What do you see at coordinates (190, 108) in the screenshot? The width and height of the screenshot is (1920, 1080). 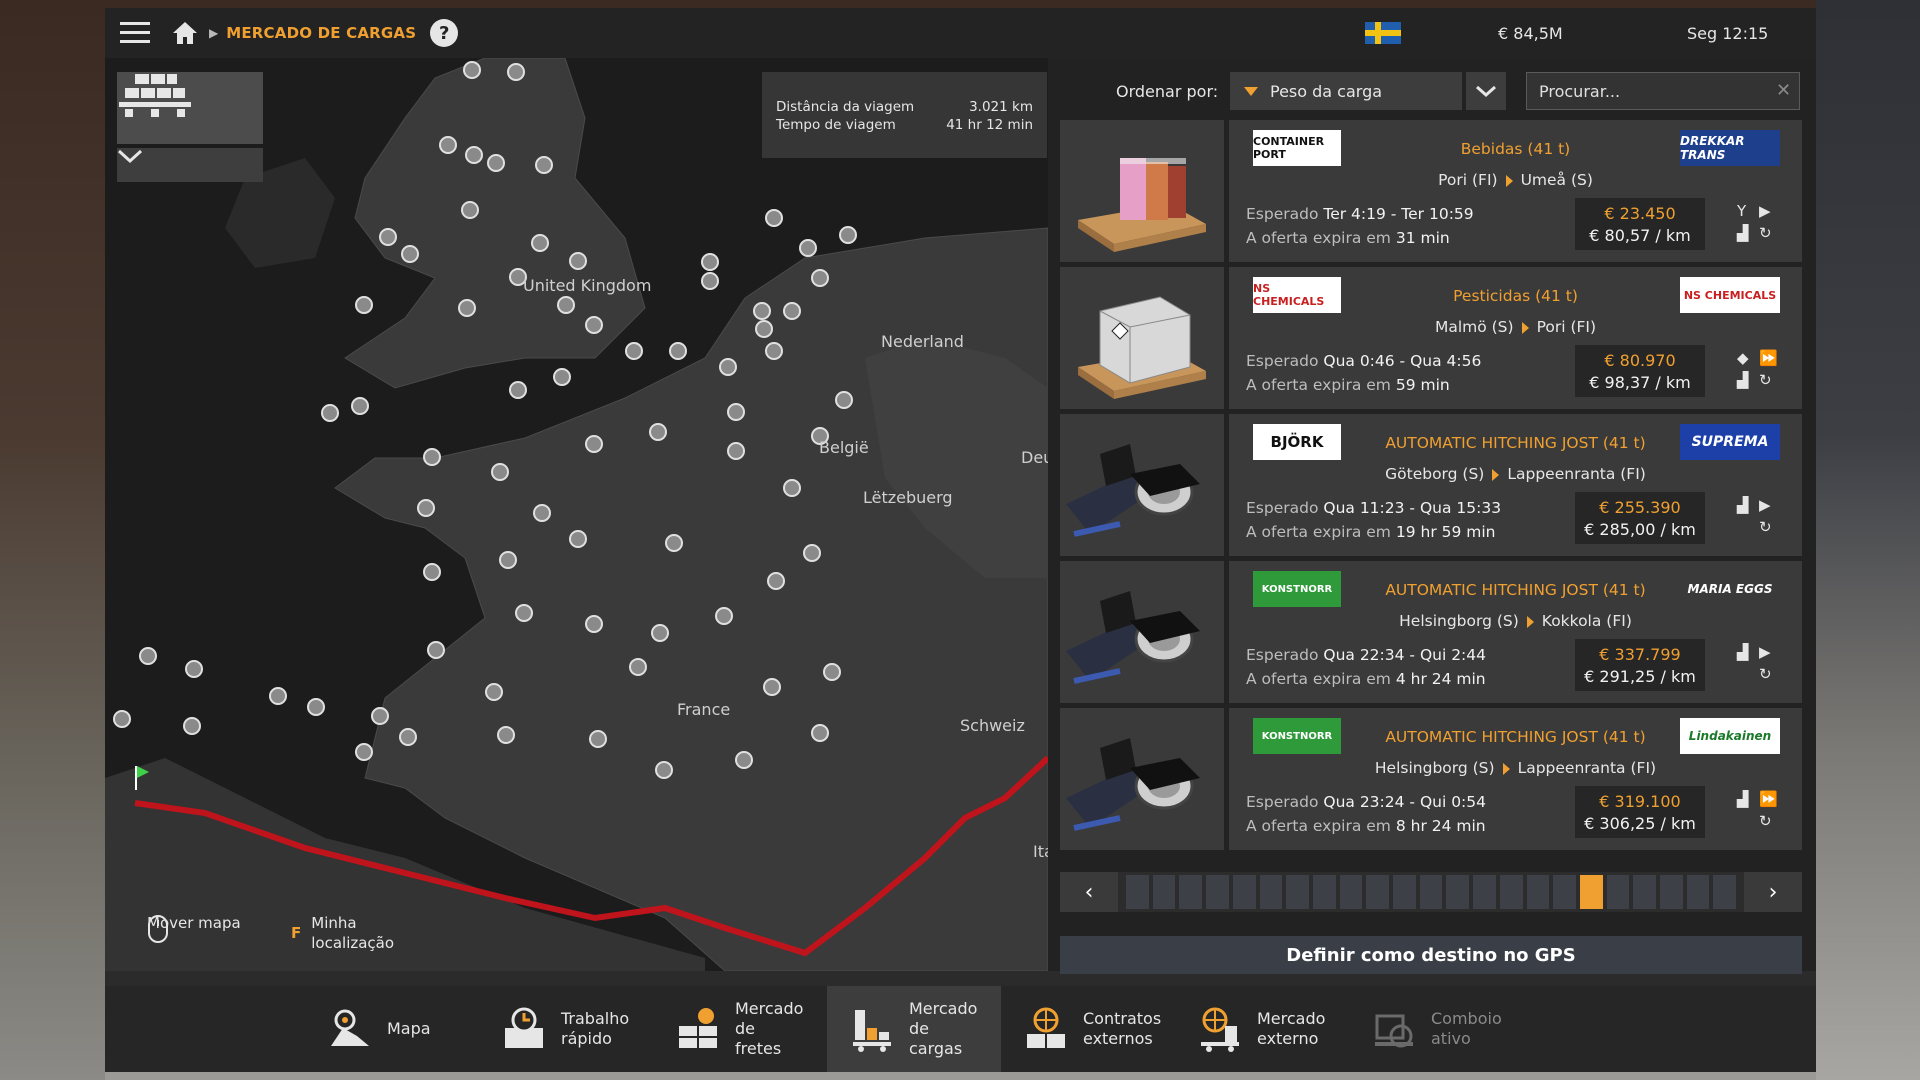 I see `trailer-view-button` at bounding box center [190, 108].